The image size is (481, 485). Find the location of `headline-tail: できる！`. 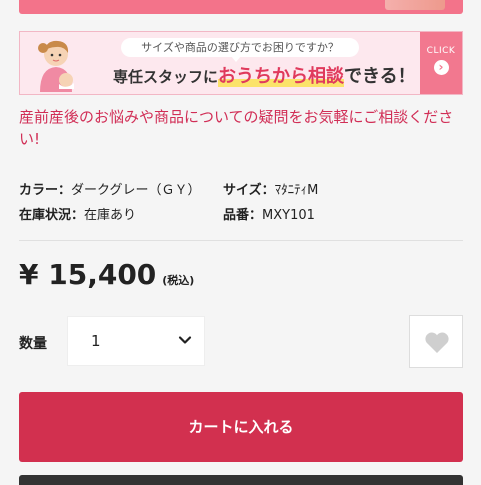

headline-tail: できる！ is located at coordinates (380, 76).